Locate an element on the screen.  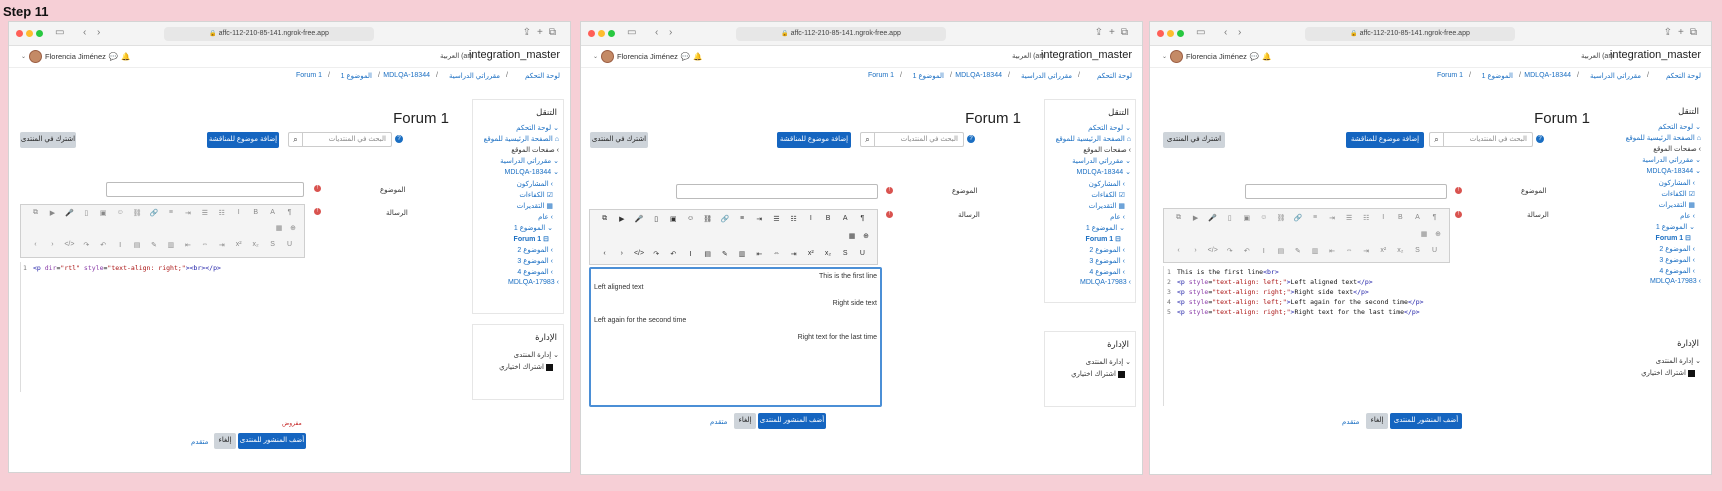
nav-item: الموضوع 1 ⌄ is located at coordinates (1105, 228).